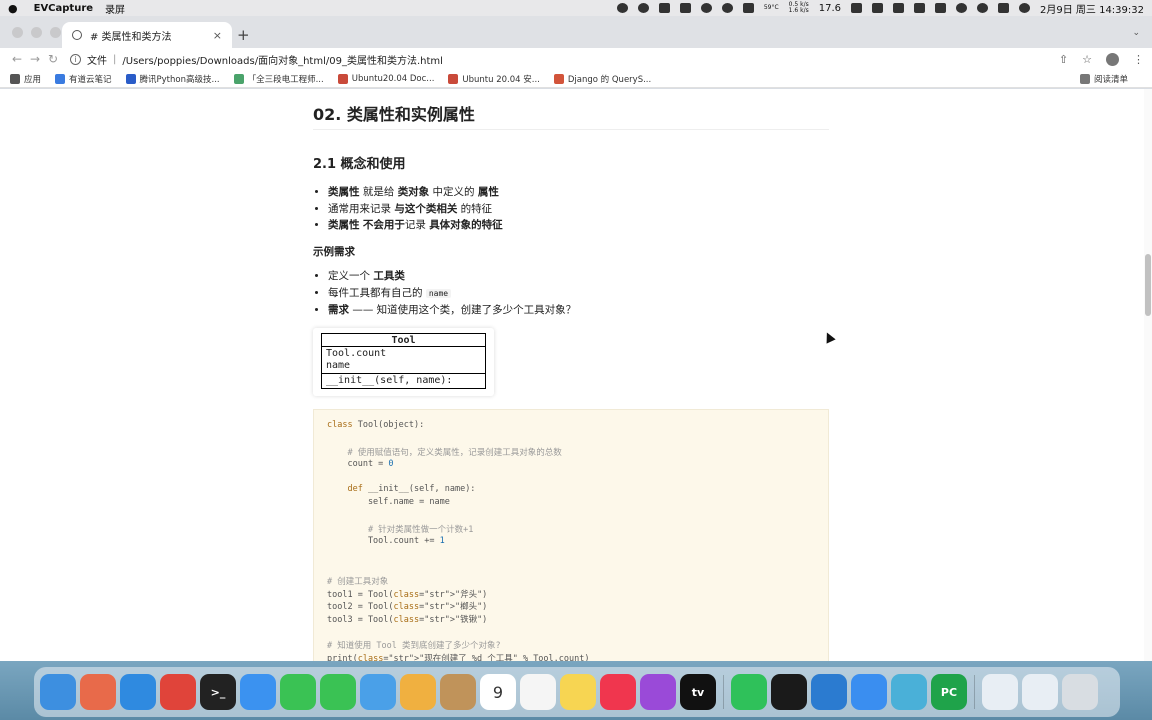  Describe the element at coordinates (1138, 59) in the screenshot. I see `more-menu-icon: ⋮` at that location.